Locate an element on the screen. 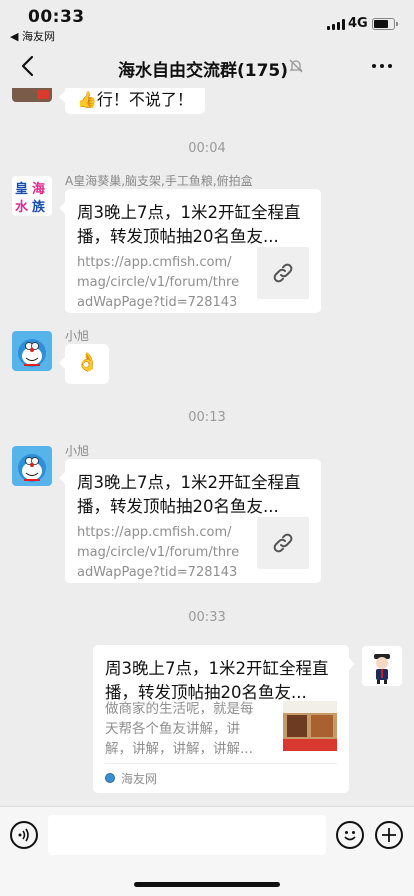 The height and width of the screenshot is (896, 414). more-icon is located at coordinates (382, 66).